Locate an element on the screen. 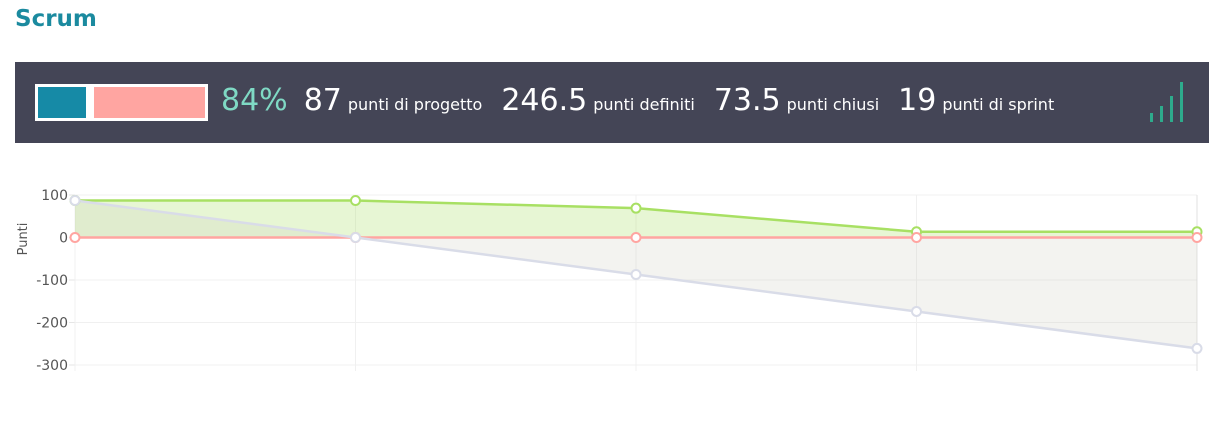  sprint-points-value: 19 is located at coordinates (917, 100).